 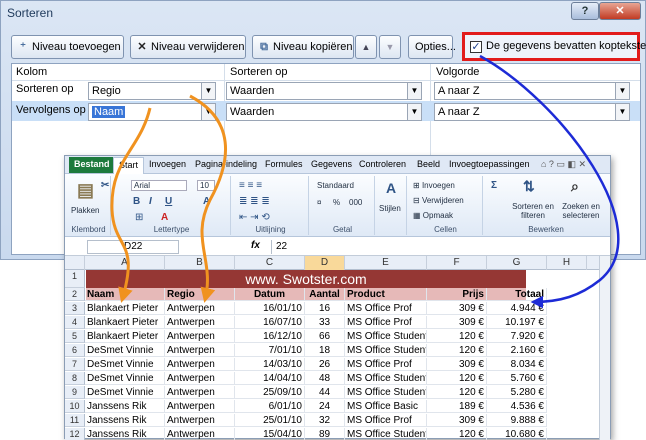 I want to click on arrow-naam, so click(x=131, y=205).